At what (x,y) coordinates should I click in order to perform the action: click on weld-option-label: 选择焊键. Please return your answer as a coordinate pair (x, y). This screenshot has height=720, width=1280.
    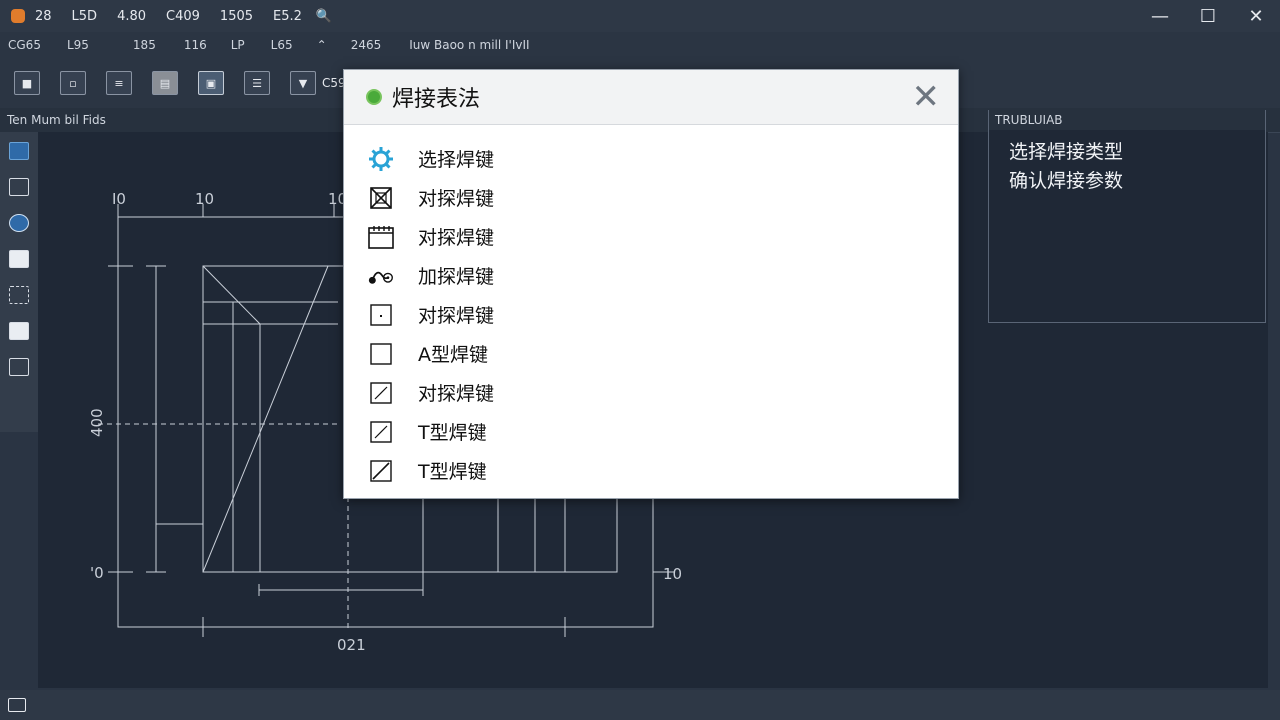
    Looking at the image, I should click on (456, 160).